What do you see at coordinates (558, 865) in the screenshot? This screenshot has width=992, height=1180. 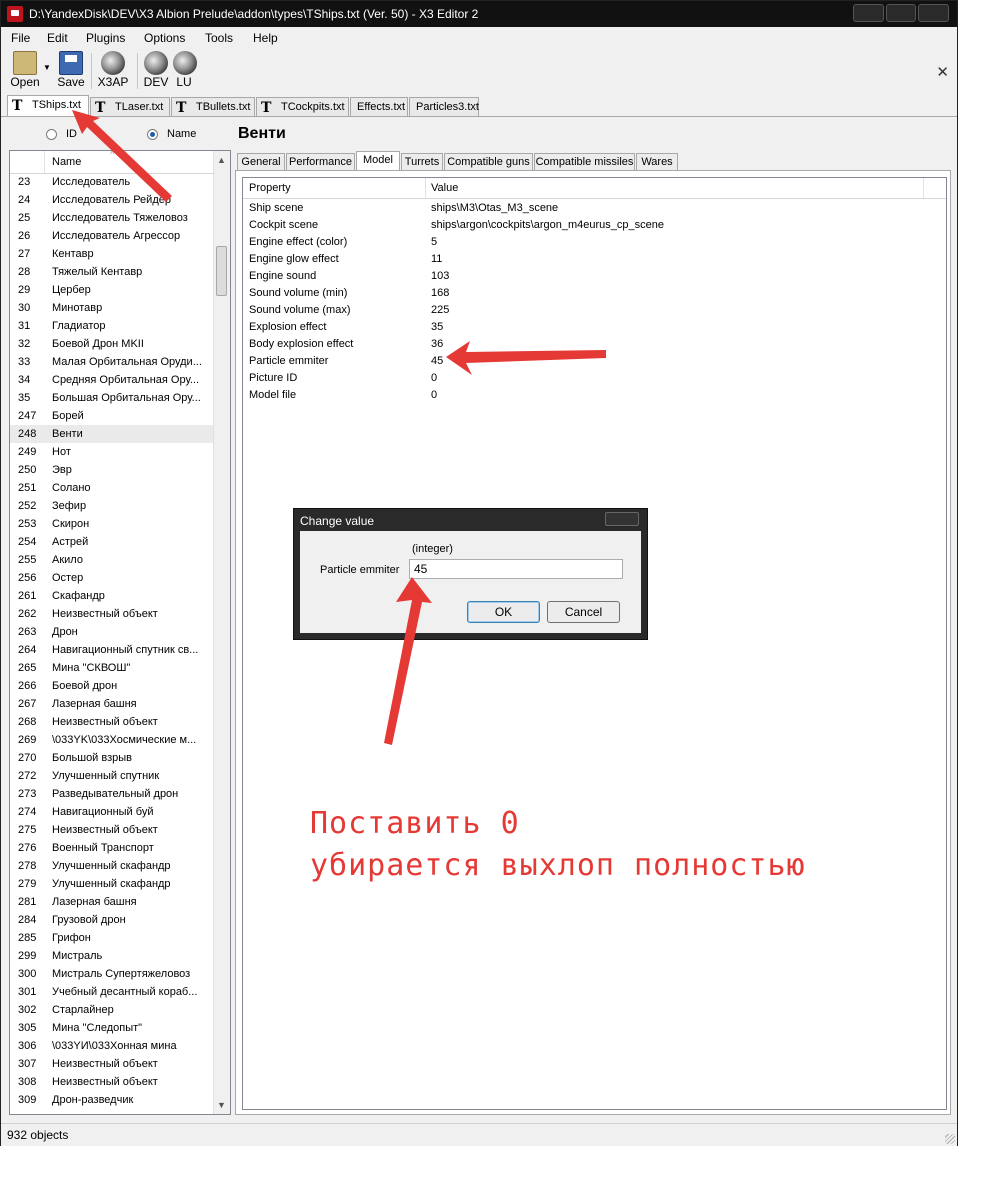 I see `annotation-line-2: убирается выхлоп полностью` at bounding box center [558, 865].